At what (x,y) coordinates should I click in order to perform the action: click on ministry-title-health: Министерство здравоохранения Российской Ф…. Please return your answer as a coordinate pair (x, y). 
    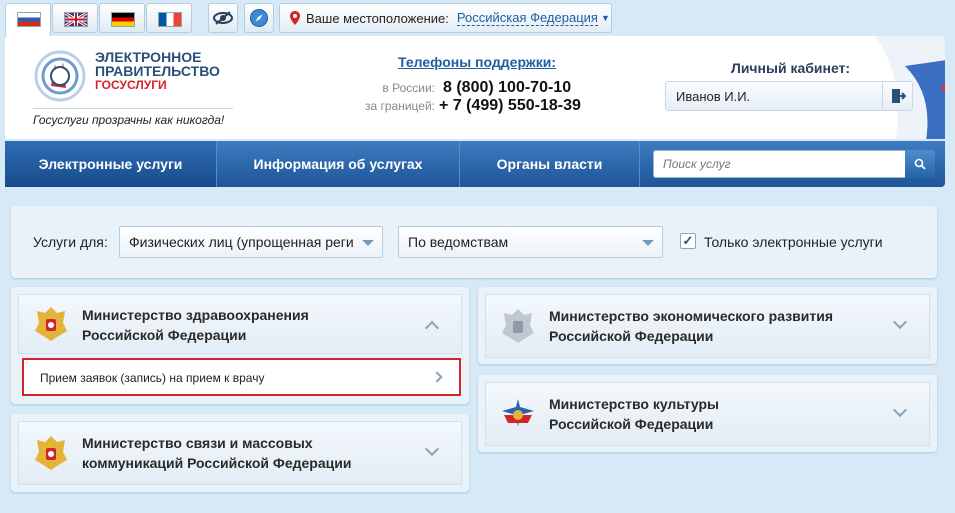
    Looking at the image, I should click on (195, 325).